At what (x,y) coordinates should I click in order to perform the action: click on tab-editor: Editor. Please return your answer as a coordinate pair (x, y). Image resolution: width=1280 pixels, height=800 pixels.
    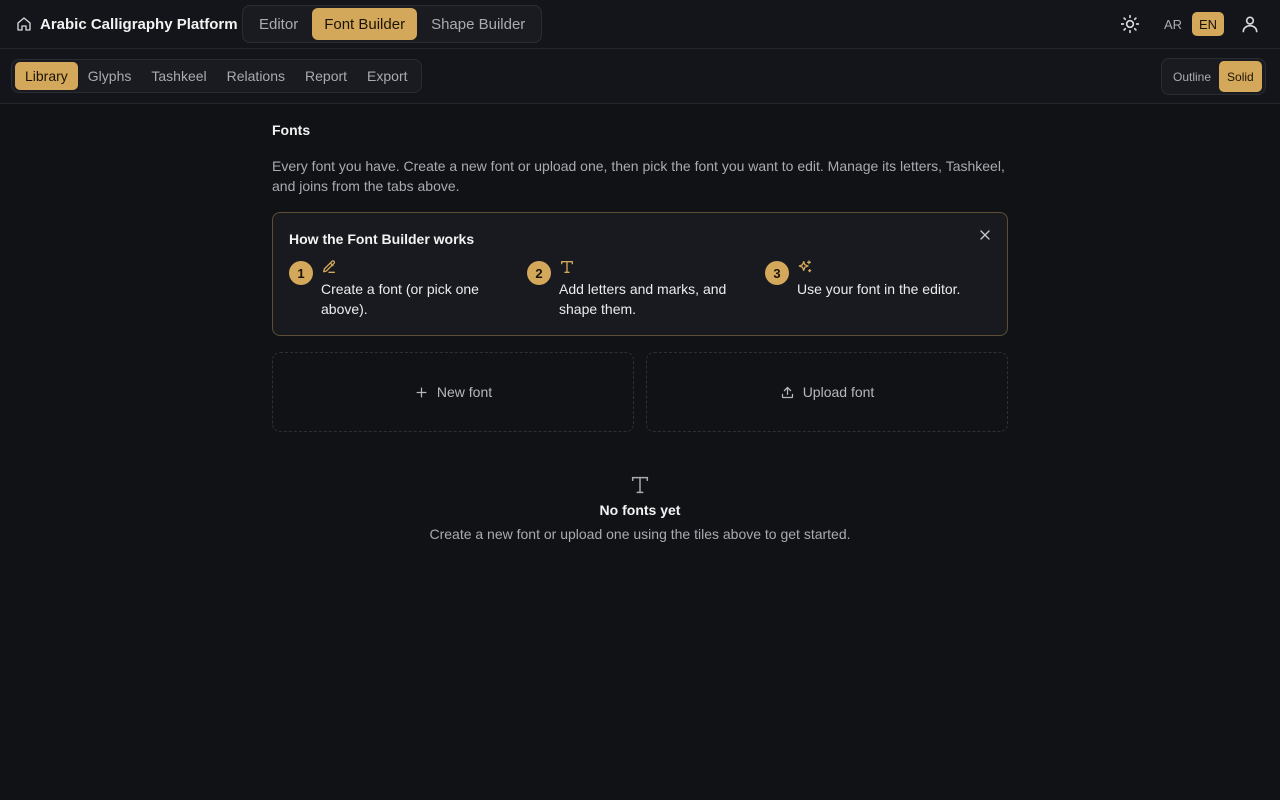
    Looking at the image, I should click on (278, 24).